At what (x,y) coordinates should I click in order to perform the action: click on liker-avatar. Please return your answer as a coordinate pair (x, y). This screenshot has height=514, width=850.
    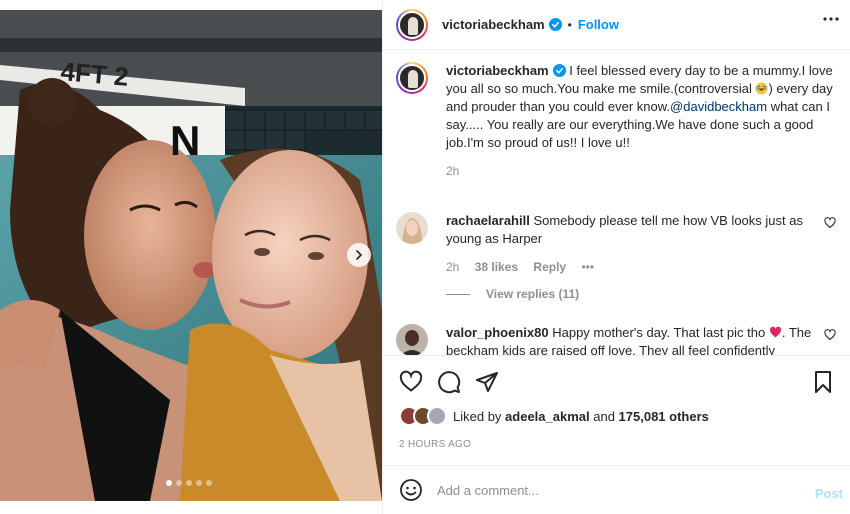
    Looking at the image, I should click on (437, 416).